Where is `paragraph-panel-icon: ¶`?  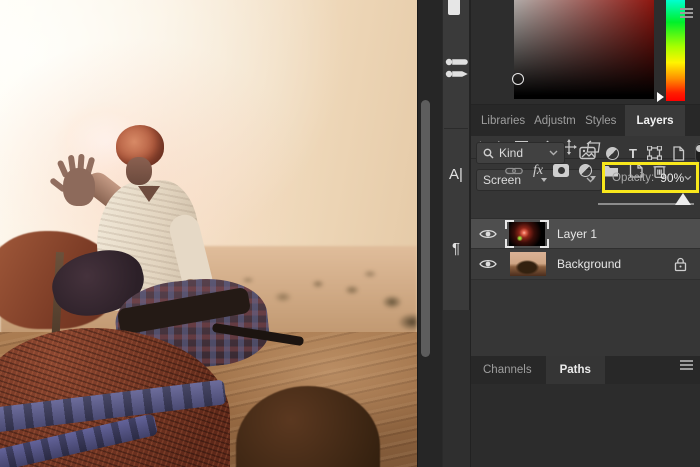
paragraph-panel-icon: ¶ is located at coordinates (456, 248).